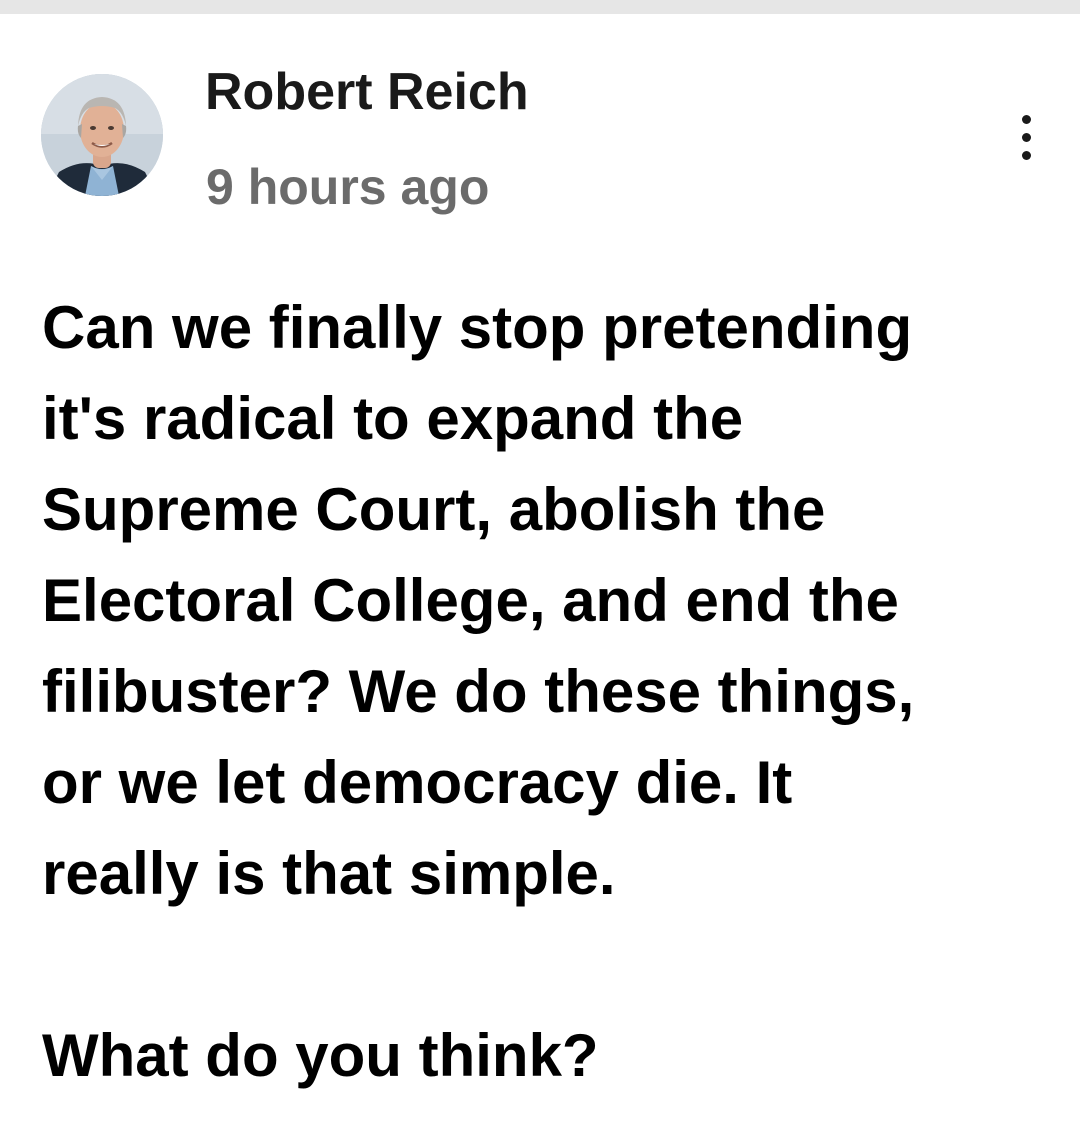 Image resolution: width=1080 pixels, height=1121 pixels. What do you see at coordinates (1026, 119) in the screenshot?
I see `more-vertical-icon` at bounding box center [1026, 119].